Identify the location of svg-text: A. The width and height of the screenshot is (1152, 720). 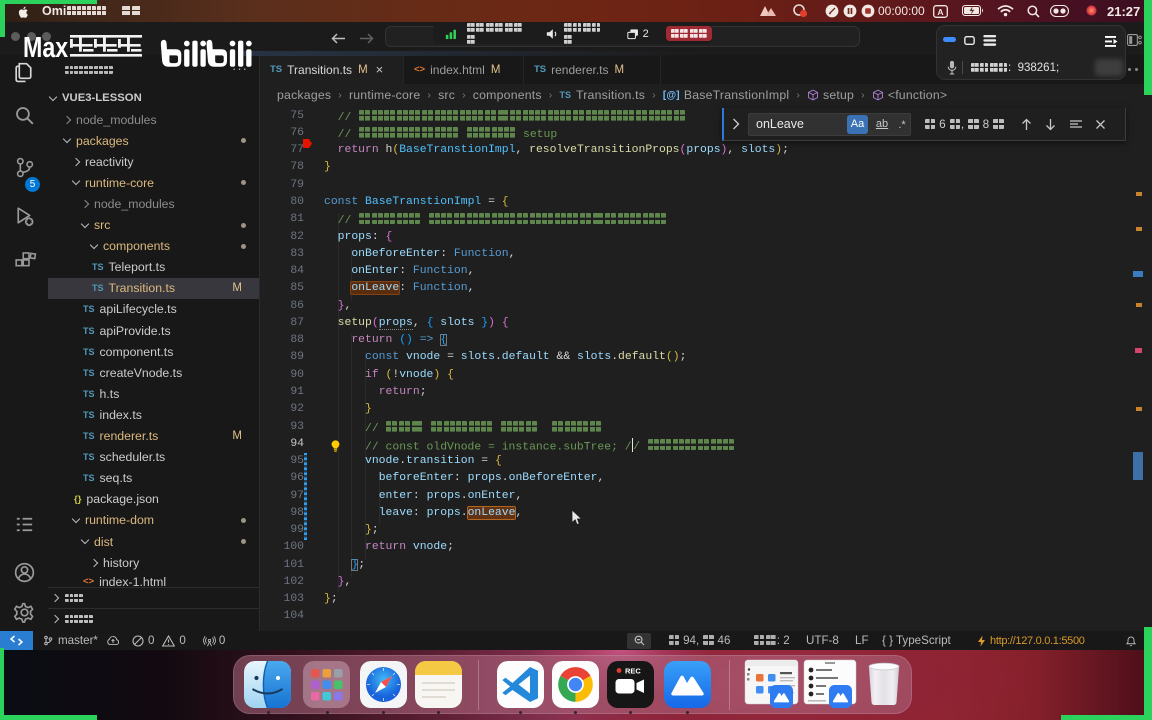
(940, 11).